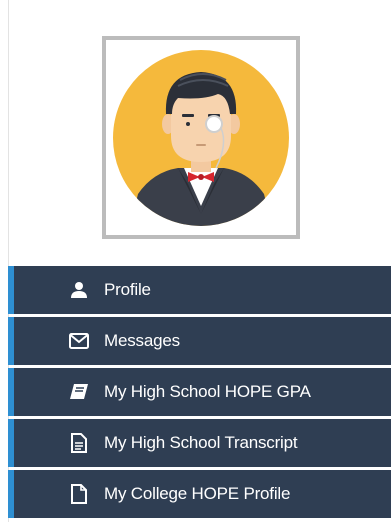 The height and width of the screenshot is (522, 391). I want to click on menu-item-transcript: My High School Transcript, so click(199, 443).